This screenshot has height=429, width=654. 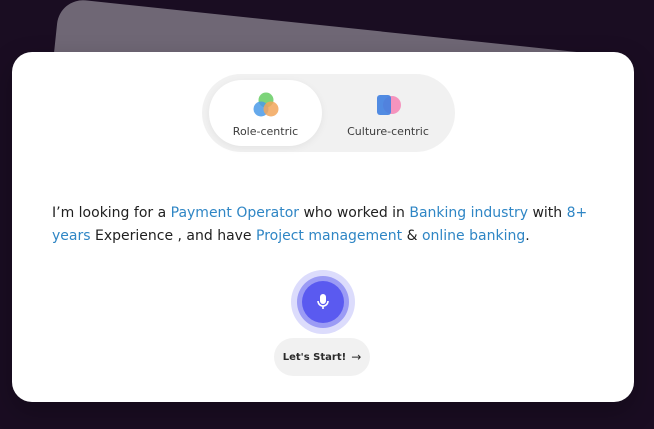 I want to click on mic-core, so click(x=323, y=302).